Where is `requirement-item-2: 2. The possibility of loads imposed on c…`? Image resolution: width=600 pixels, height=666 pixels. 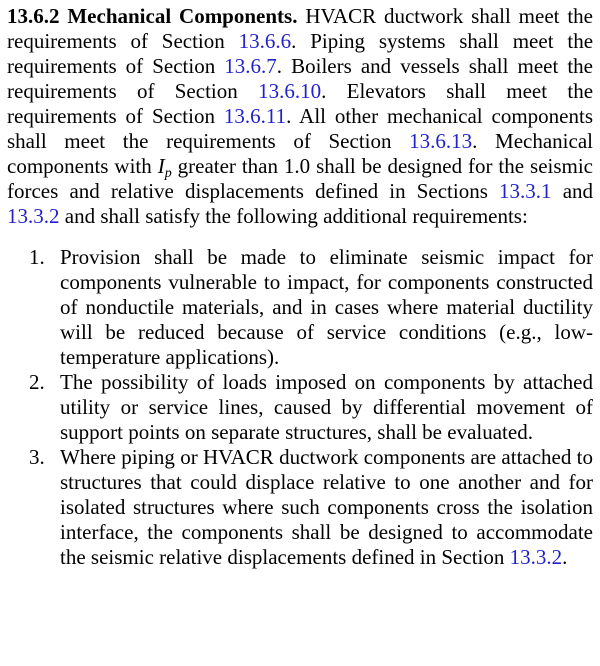 requirement-item-2: 2. The possibility of loads imposed on c… is located at coordinates (300, 407).